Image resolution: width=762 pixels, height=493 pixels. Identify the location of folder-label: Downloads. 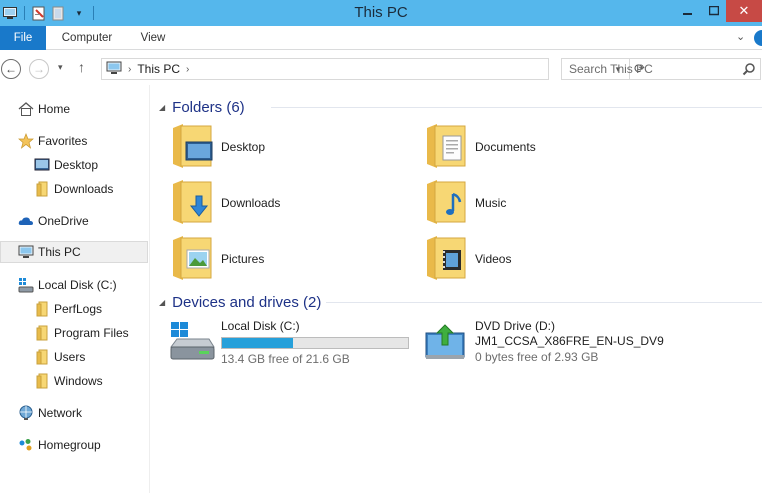
(251, 203).